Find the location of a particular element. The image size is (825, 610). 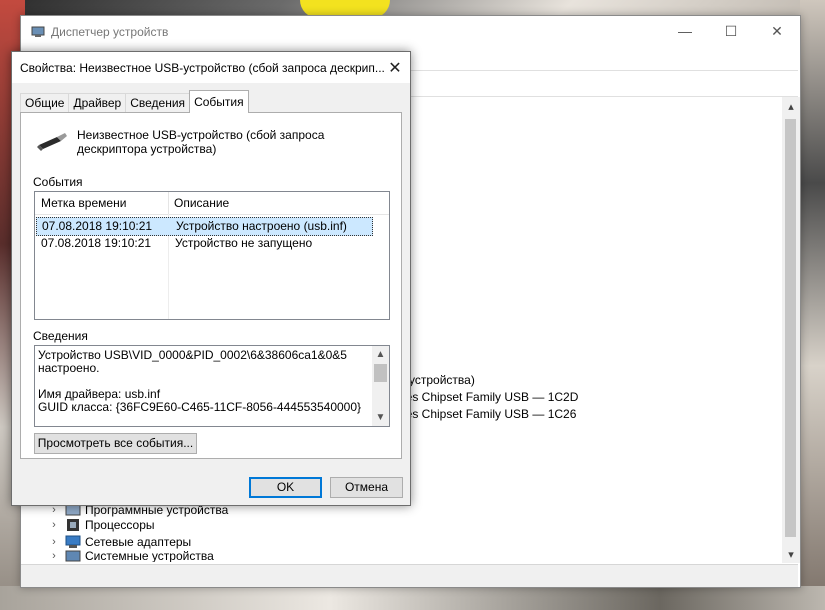

tab-events: События is located at coordinates (219, 101).